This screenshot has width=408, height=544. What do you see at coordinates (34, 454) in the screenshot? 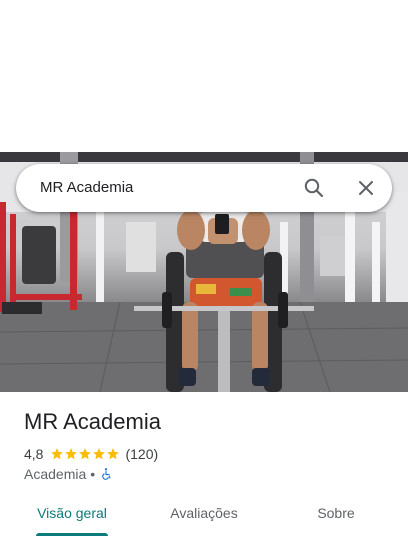
I see `rating-value: 4,8` at bounding box center [34, 454].